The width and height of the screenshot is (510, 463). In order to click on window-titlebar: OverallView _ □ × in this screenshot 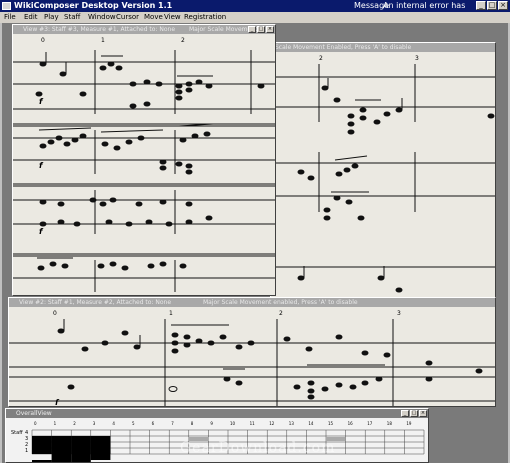, I will do `click(217, 413)`.